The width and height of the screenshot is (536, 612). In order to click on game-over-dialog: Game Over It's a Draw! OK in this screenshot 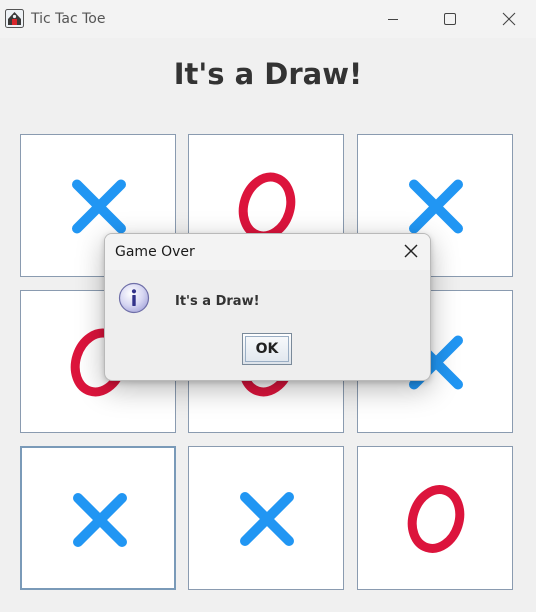, I will do `click(267, 307)`.